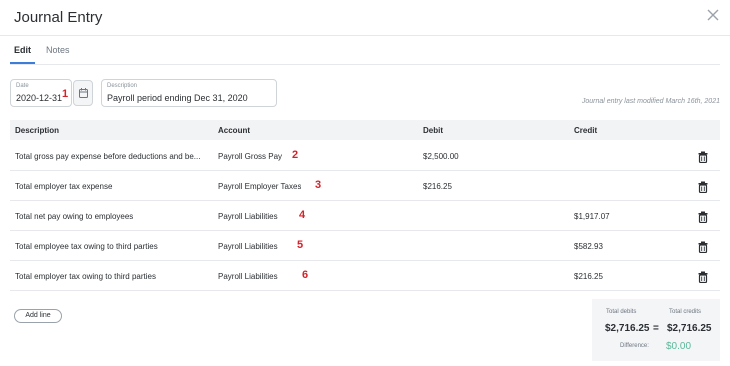 The height and width of the screenshot is (366, 730). Describe the element at coordinates (177, 98) in the screenshot. I see `description-value: Payroll period ending Dec 31, 2020` at that location.